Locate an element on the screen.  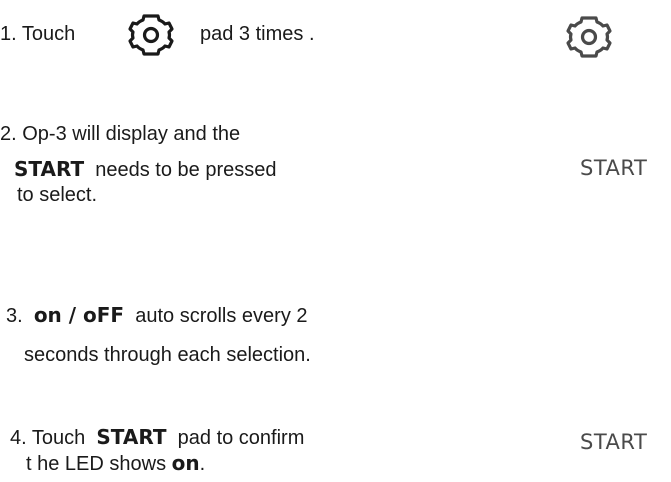
step-3-line-2: seconds through each selection. is located at coordinates (167, 355).